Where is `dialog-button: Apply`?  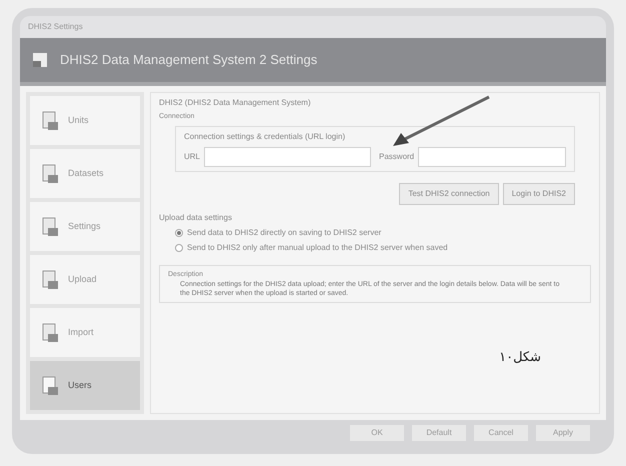 dialog-button: Apply is located at coordinates (563, 433).